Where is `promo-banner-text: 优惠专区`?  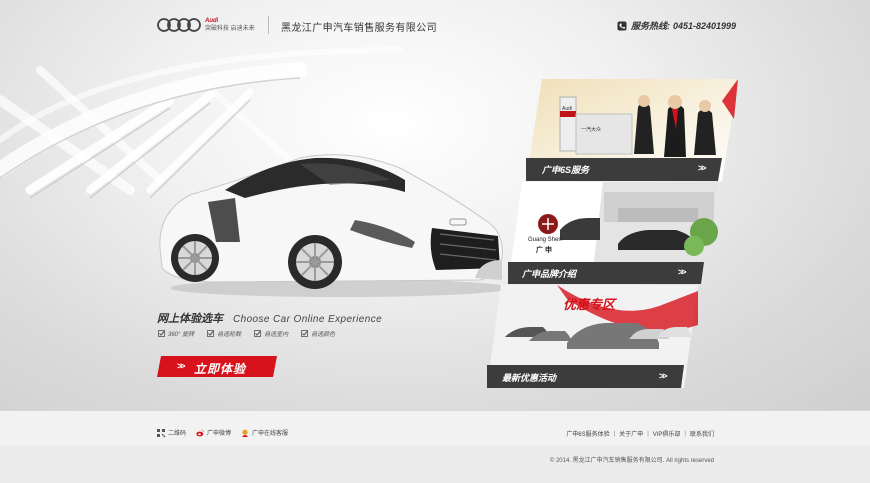
promo-banner-text: 优惠专区 is located at coordinates (589, 304).